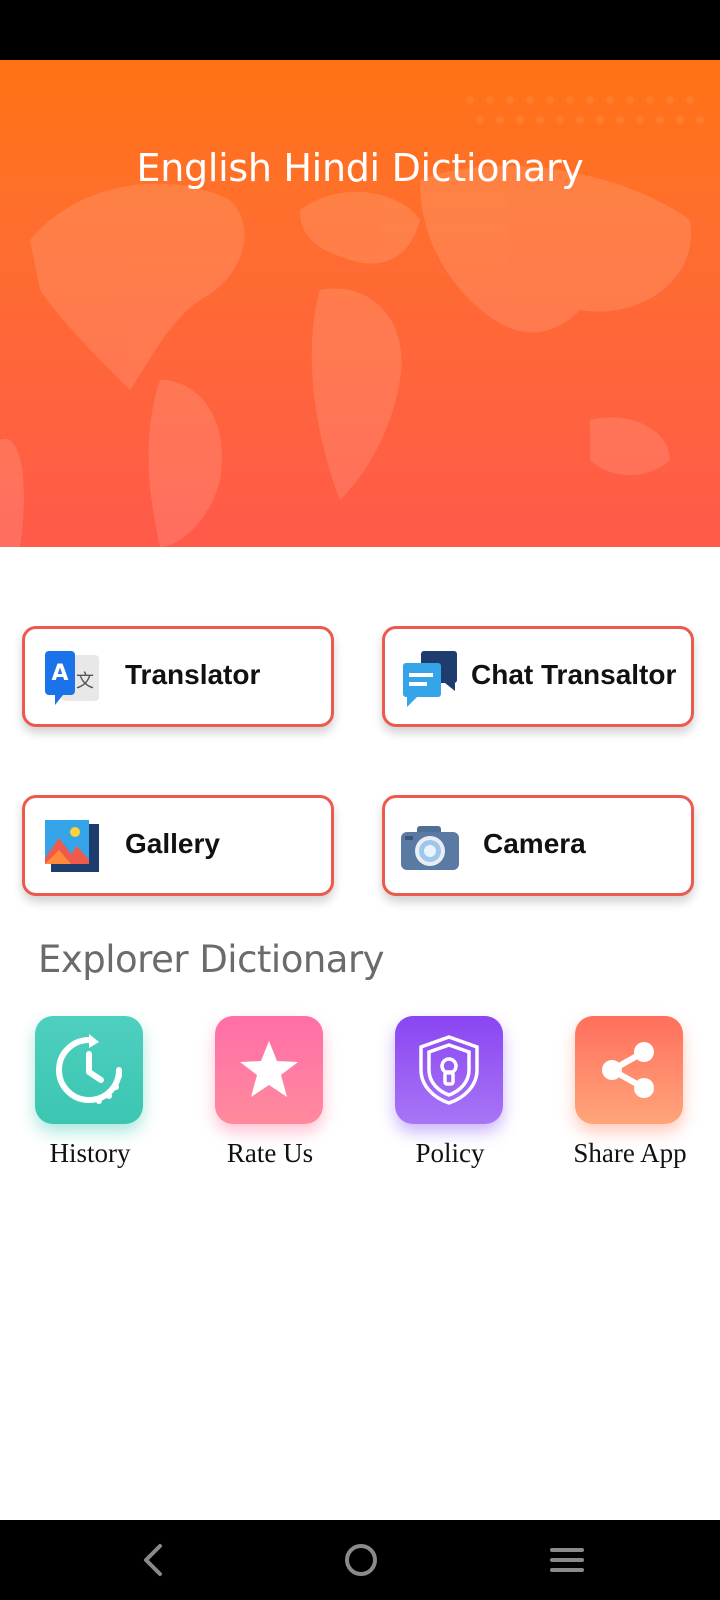  I want to click on home-button, so click(361, 1560).